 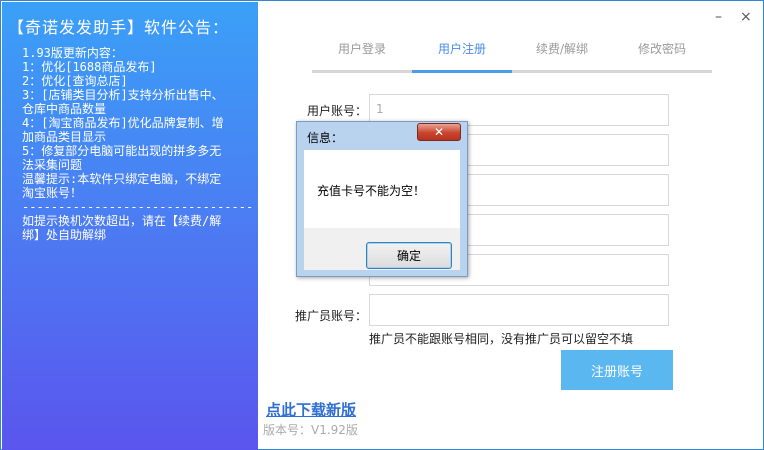 What do you see at coordinates (138, 207) in the screenshot?
I see `note-line: --------------------------------` at bounding box center [138, 207].